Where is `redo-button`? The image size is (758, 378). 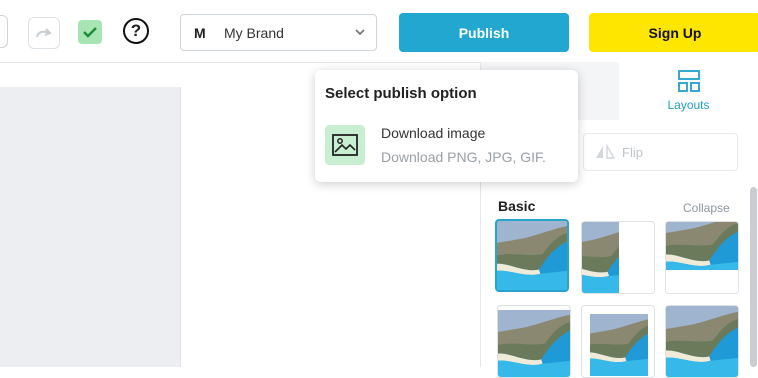 redo-button is located at coordinates (44, 33).